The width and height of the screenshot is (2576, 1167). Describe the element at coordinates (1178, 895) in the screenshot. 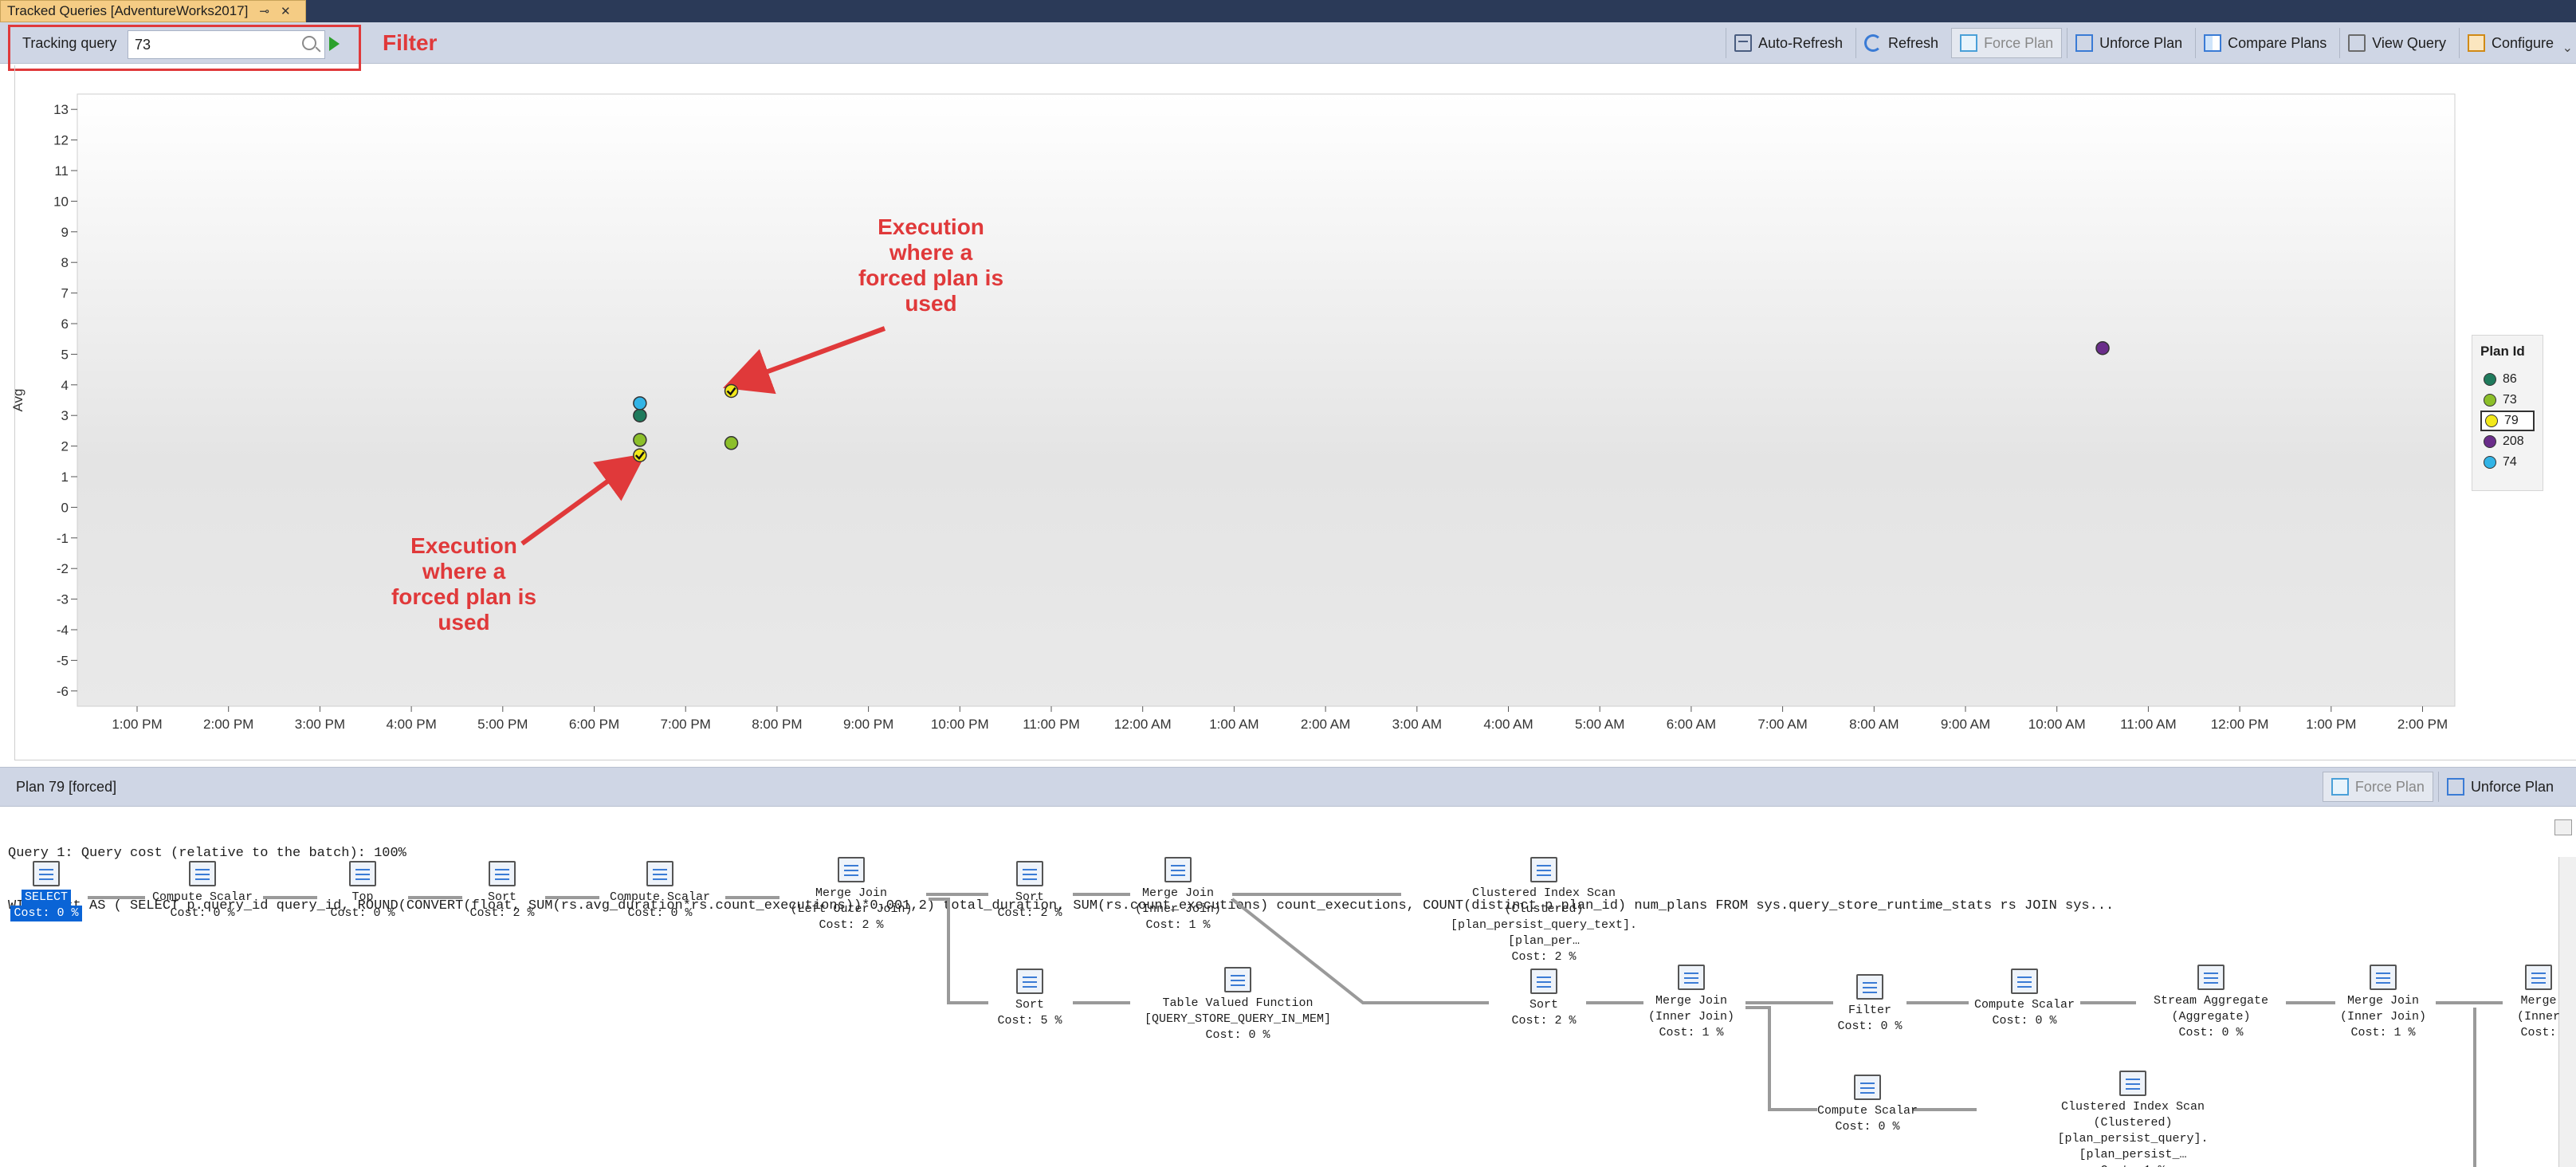

I see `plan-operator-merge-join-2: Merge Join(Inner Join)Cost: 1 %` at that location.